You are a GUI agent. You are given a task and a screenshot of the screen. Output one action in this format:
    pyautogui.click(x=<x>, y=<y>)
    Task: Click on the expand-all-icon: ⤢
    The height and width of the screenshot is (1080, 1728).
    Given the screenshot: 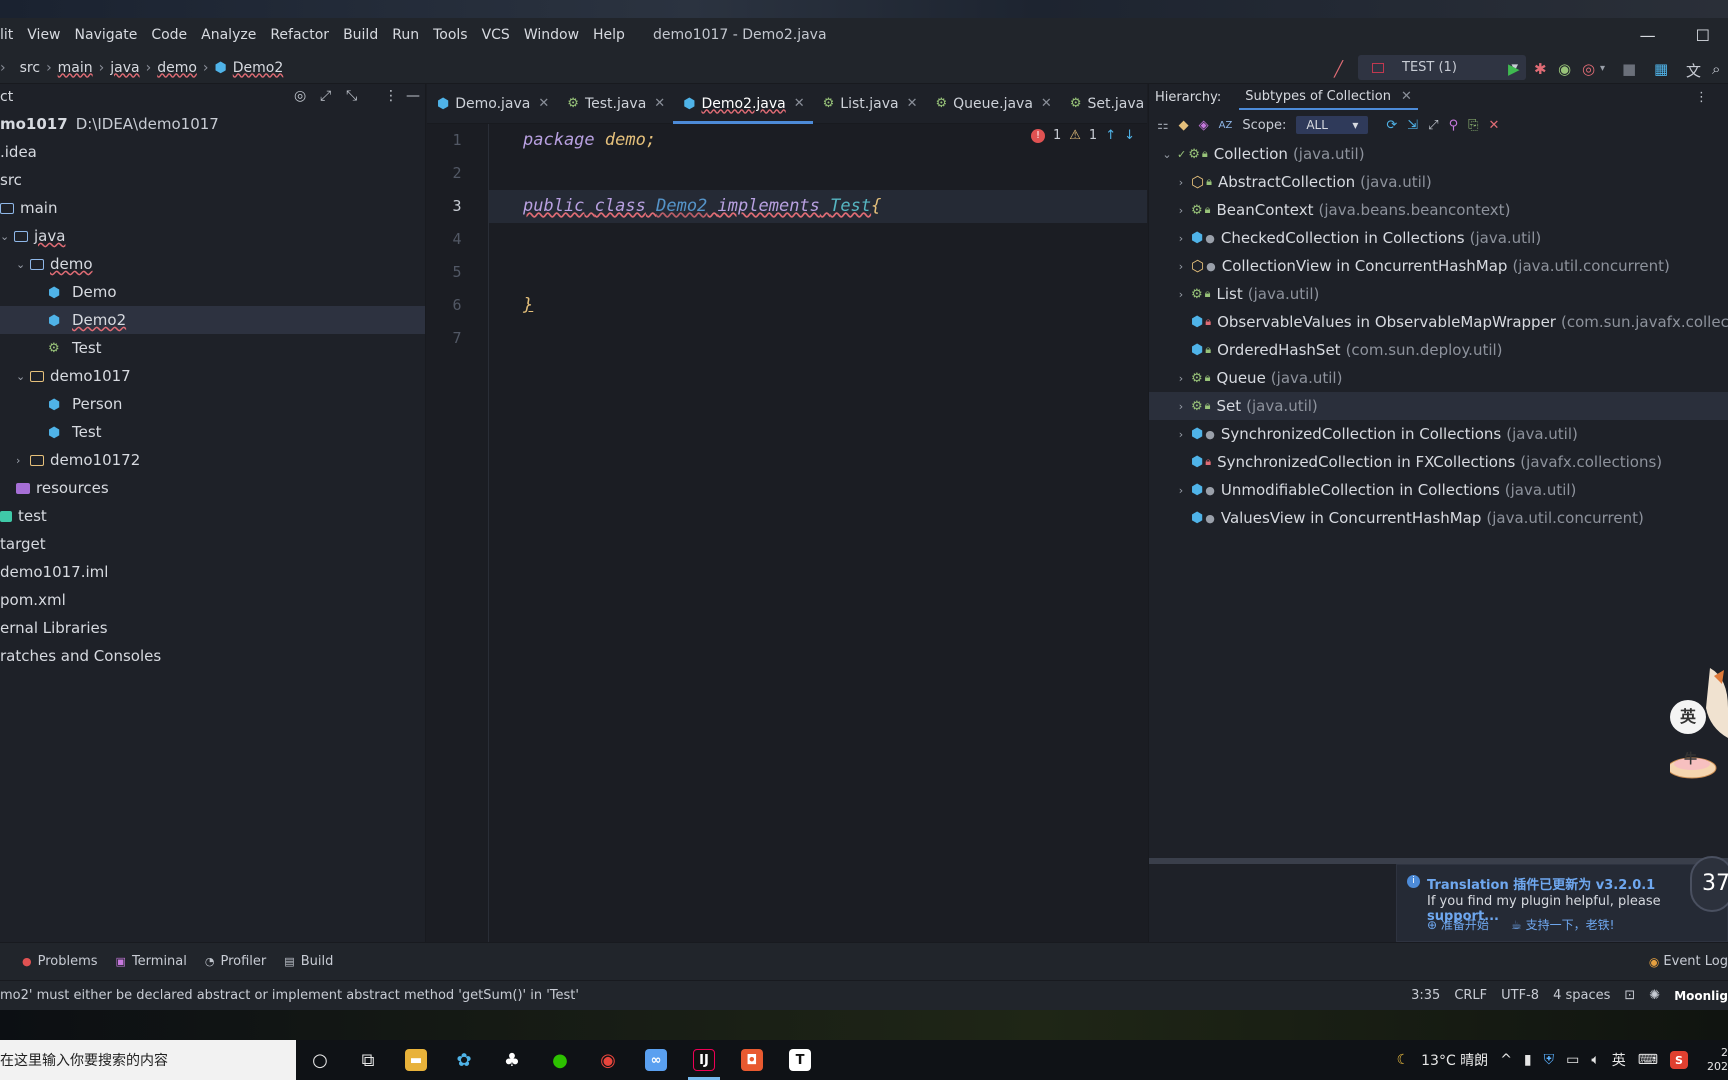 What is the action you would take?
    pyautogui.click(x=325, y=96)
    